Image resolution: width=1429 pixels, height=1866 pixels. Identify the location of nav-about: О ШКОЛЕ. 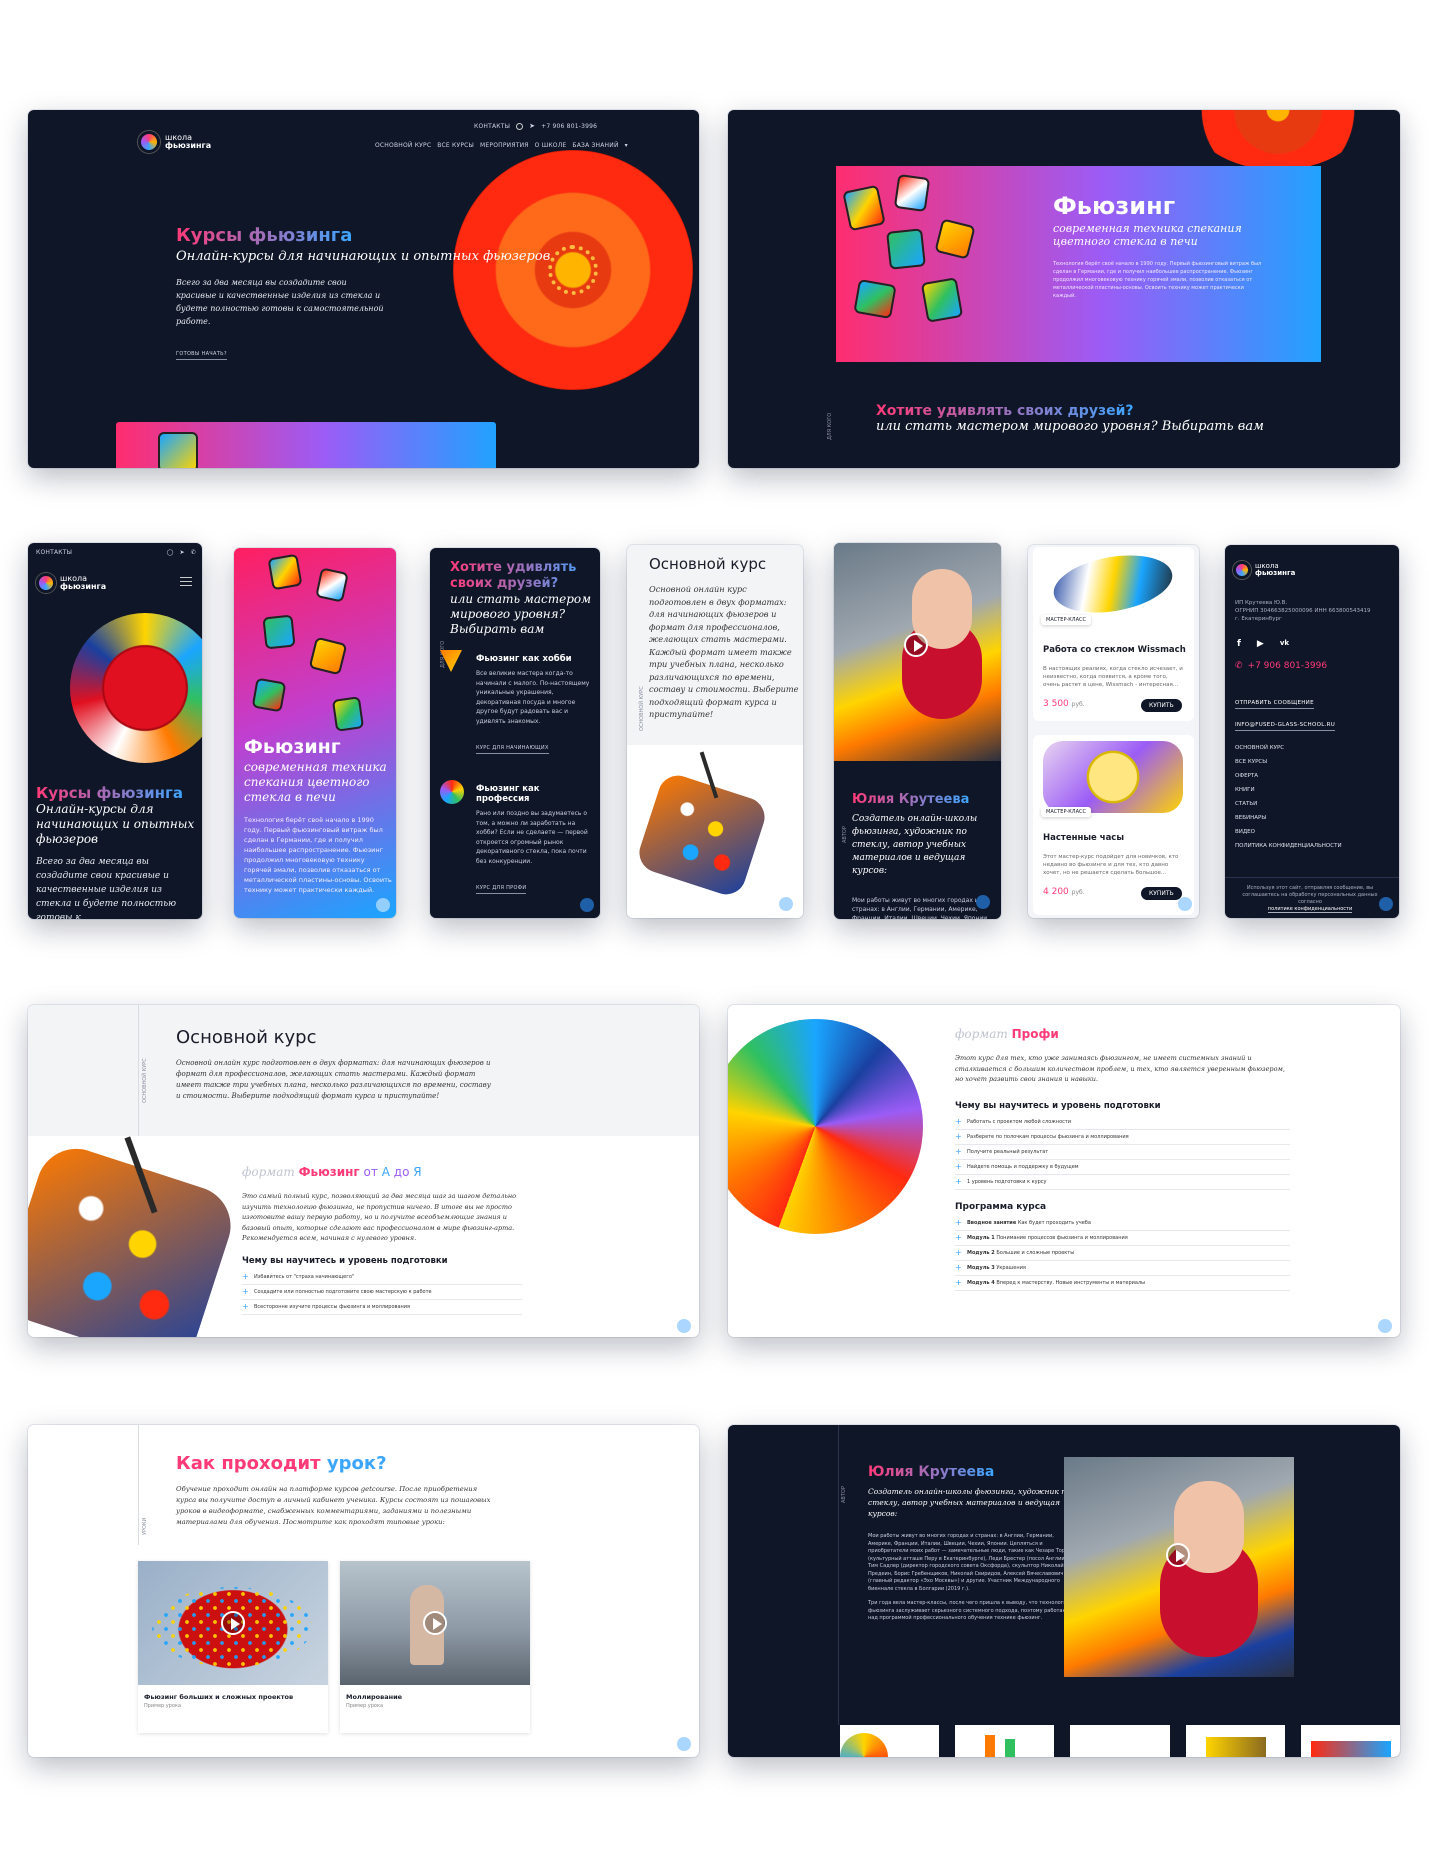
(551, 145).